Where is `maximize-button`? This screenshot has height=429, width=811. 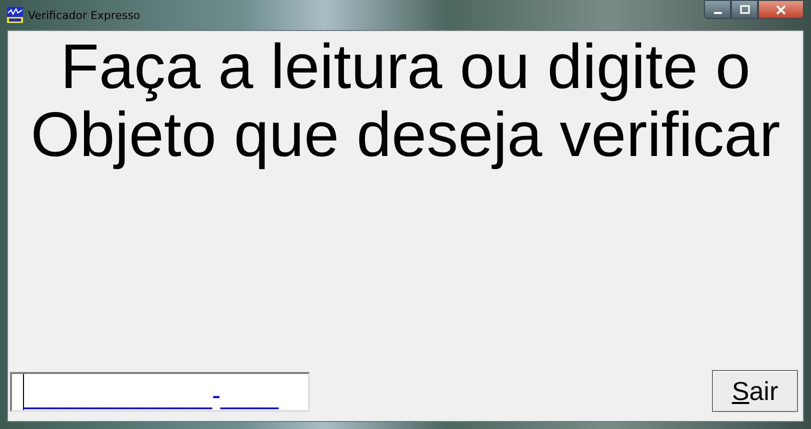 maximize-button is located at coordinates (744, 9).